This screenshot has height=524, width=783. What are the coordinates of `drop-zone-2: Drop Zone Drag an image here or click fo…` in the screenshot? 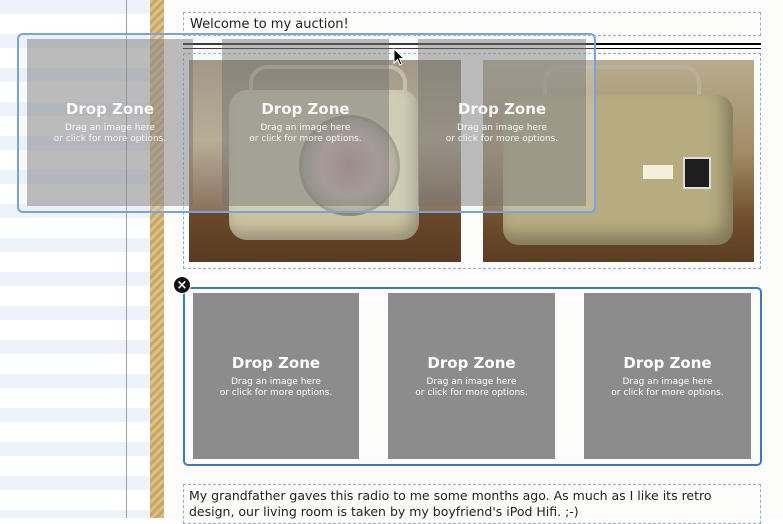 It's located at (471, 376).